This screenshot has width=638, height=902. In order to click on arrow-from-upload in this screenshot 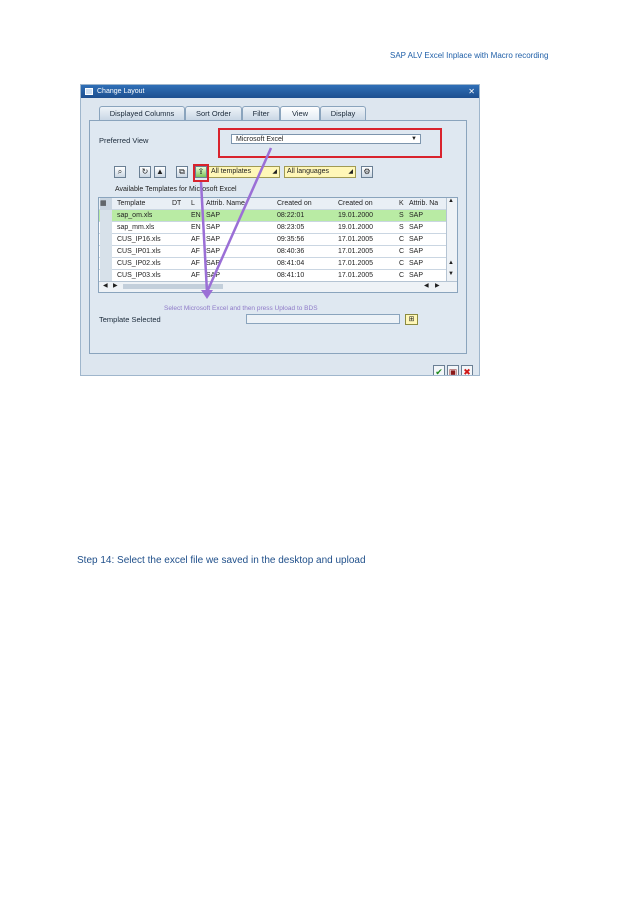, I will do `click(204, 237)`.